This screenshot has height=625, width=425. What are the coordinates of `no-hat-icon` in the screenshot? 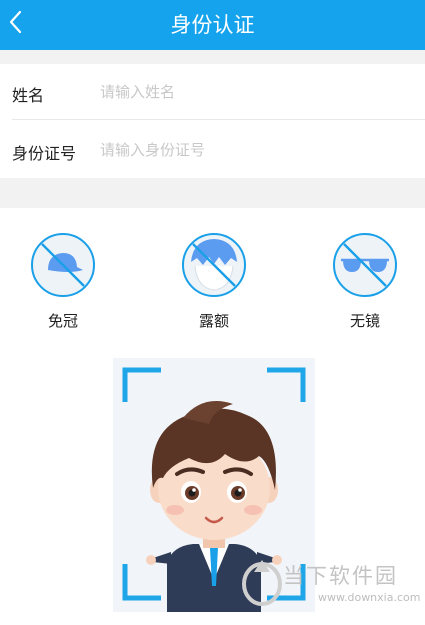 It's located at (63, 265).